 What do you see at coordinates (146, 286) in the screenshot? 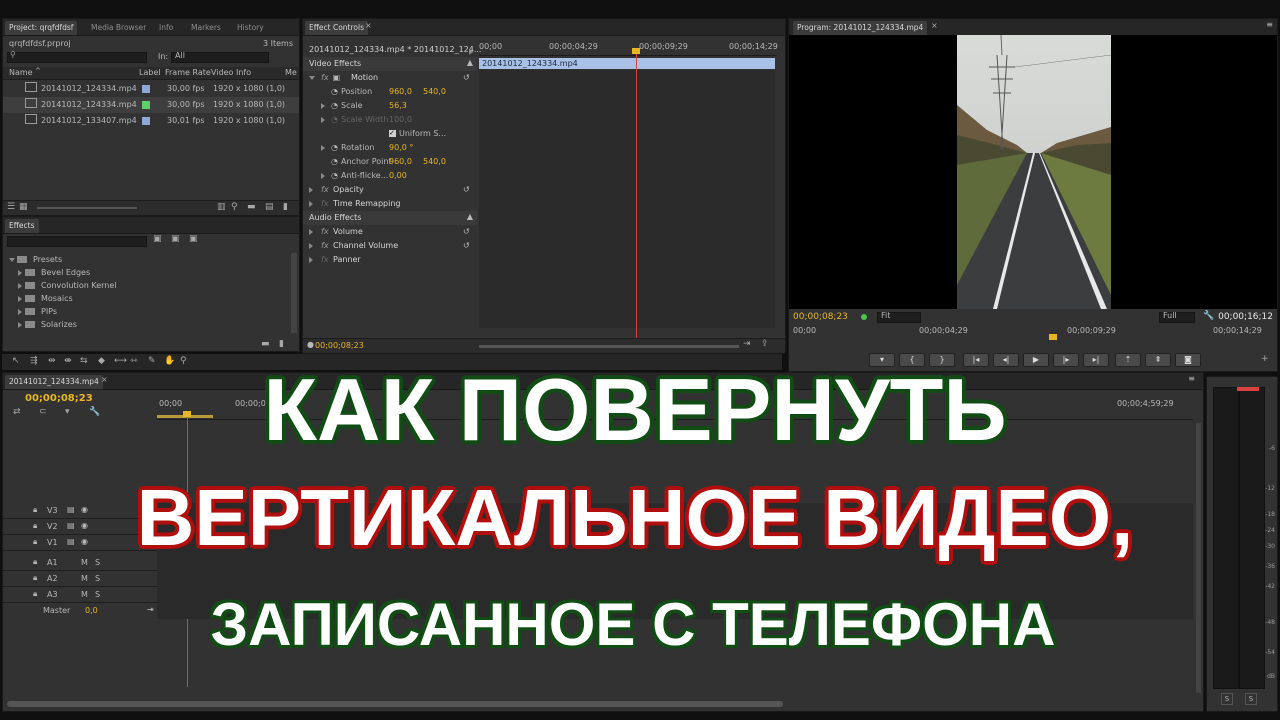
I see `tree-folder: Convolution Kernel` at bounding box center [146, 286].